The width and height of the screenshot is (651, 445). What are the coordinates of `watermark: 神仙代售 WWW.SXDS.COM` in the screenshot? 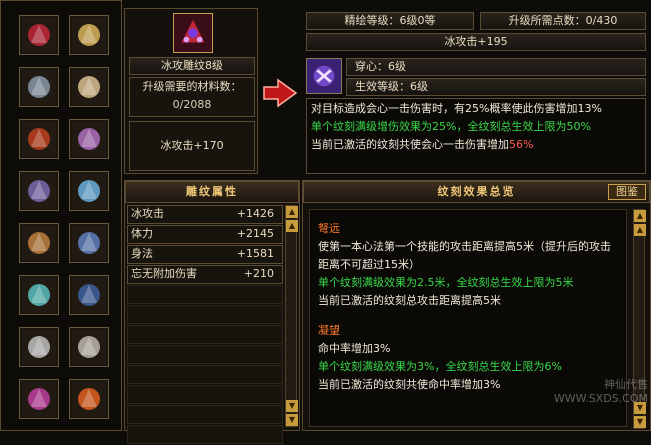 It's located at (600, 391).